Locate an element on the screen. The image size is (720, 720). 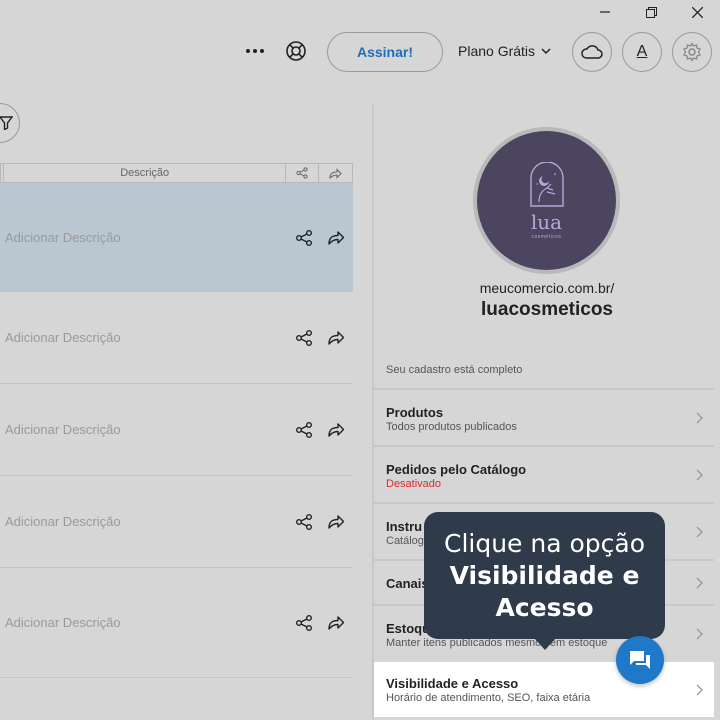
chat-button is located at coordinates (640, 660).